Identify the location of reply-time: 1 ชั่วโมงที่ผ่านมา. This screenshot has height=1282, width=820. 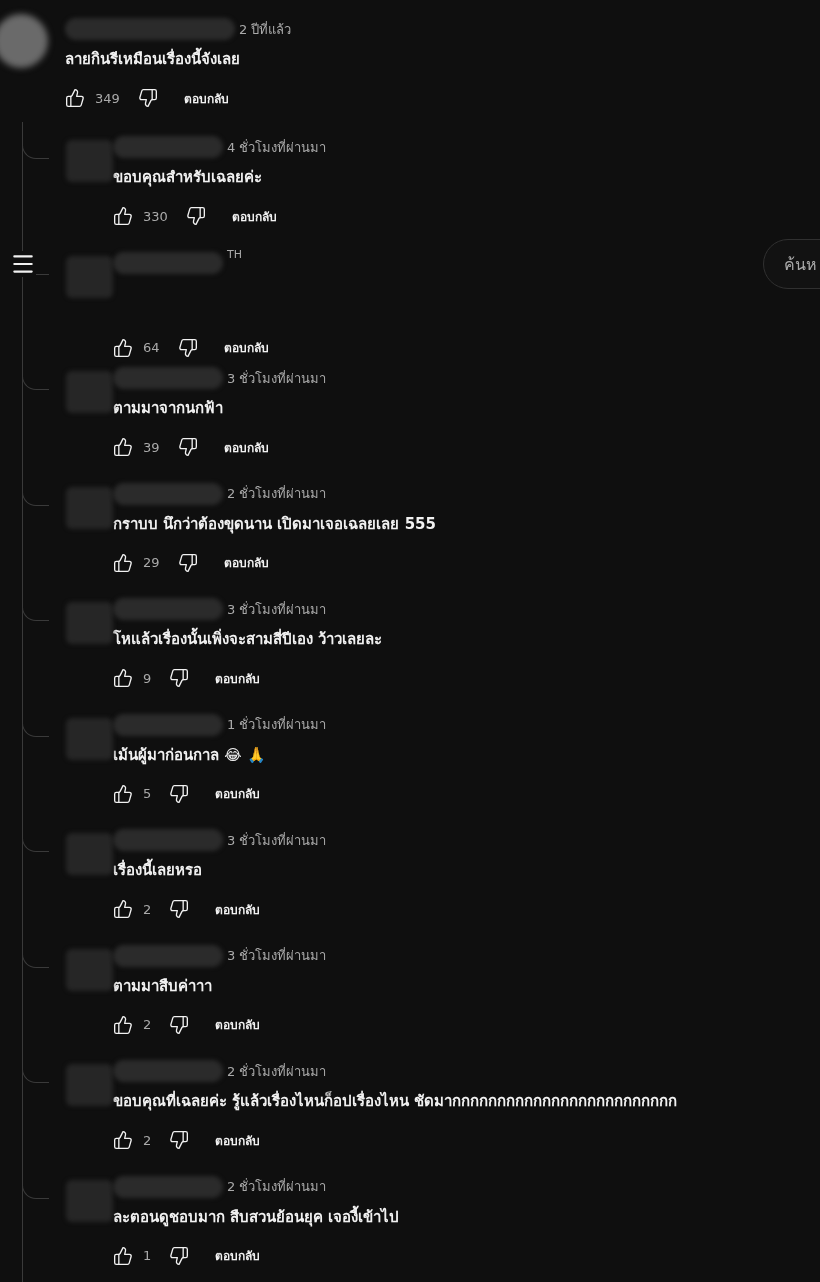
(277, 724).